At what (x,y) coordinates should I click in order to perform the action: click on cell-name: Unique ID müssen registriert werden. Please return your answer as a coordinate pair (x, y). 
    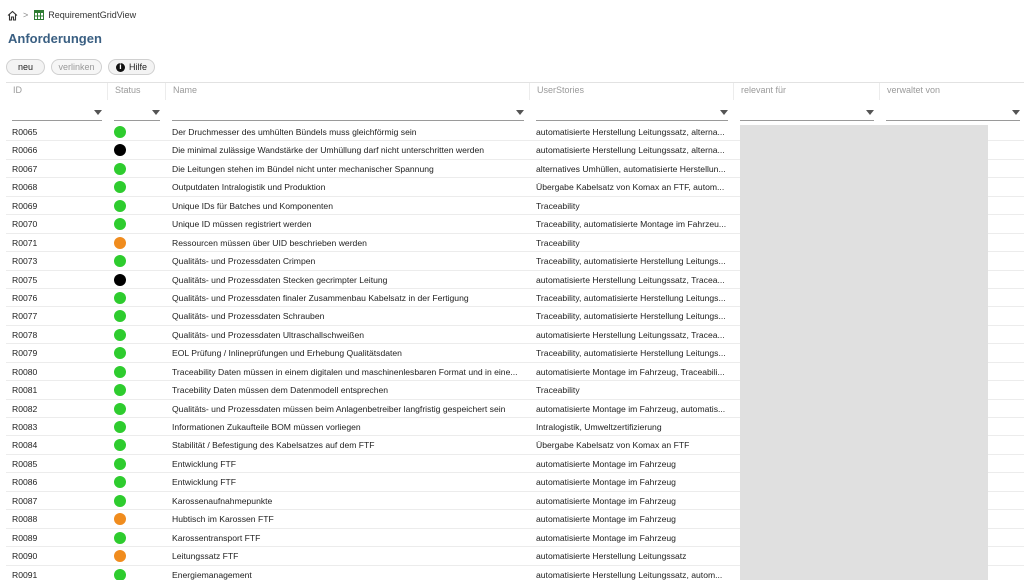
    Looking at the image, I should click on (348, 224).